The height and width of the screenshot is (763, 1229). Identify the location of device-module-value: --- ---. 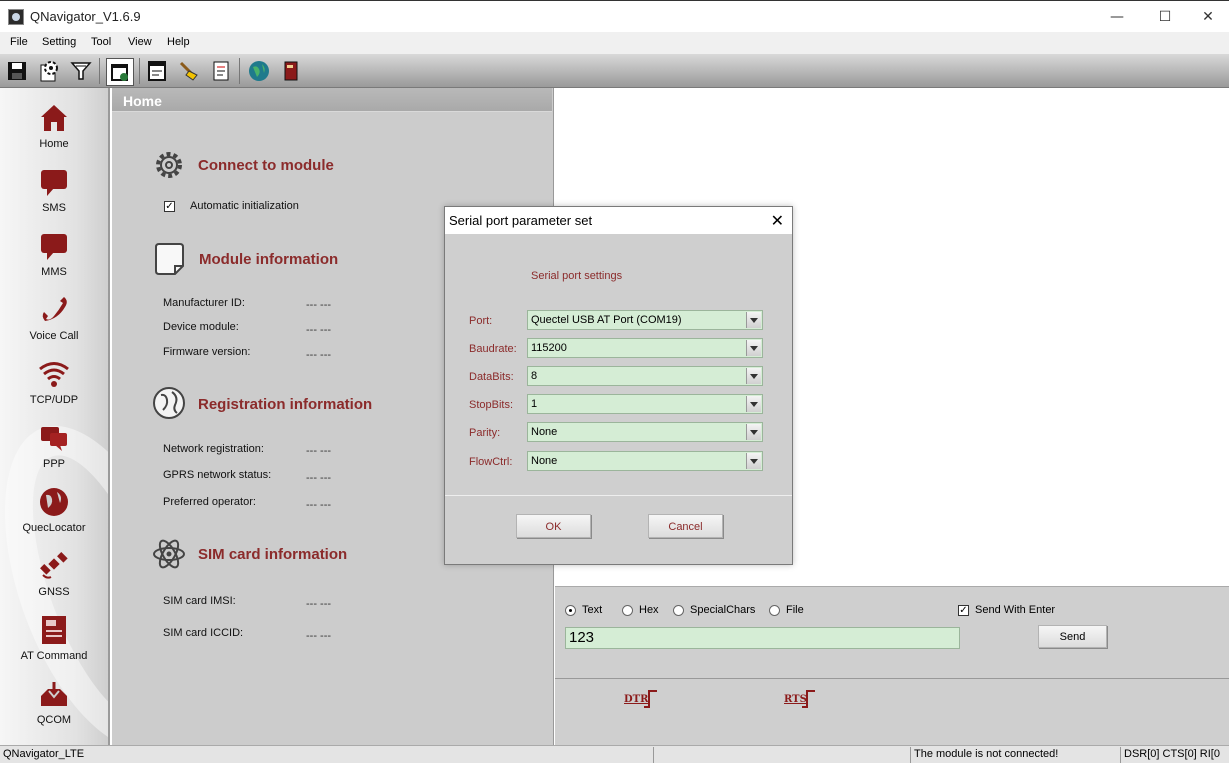
(319, 330).